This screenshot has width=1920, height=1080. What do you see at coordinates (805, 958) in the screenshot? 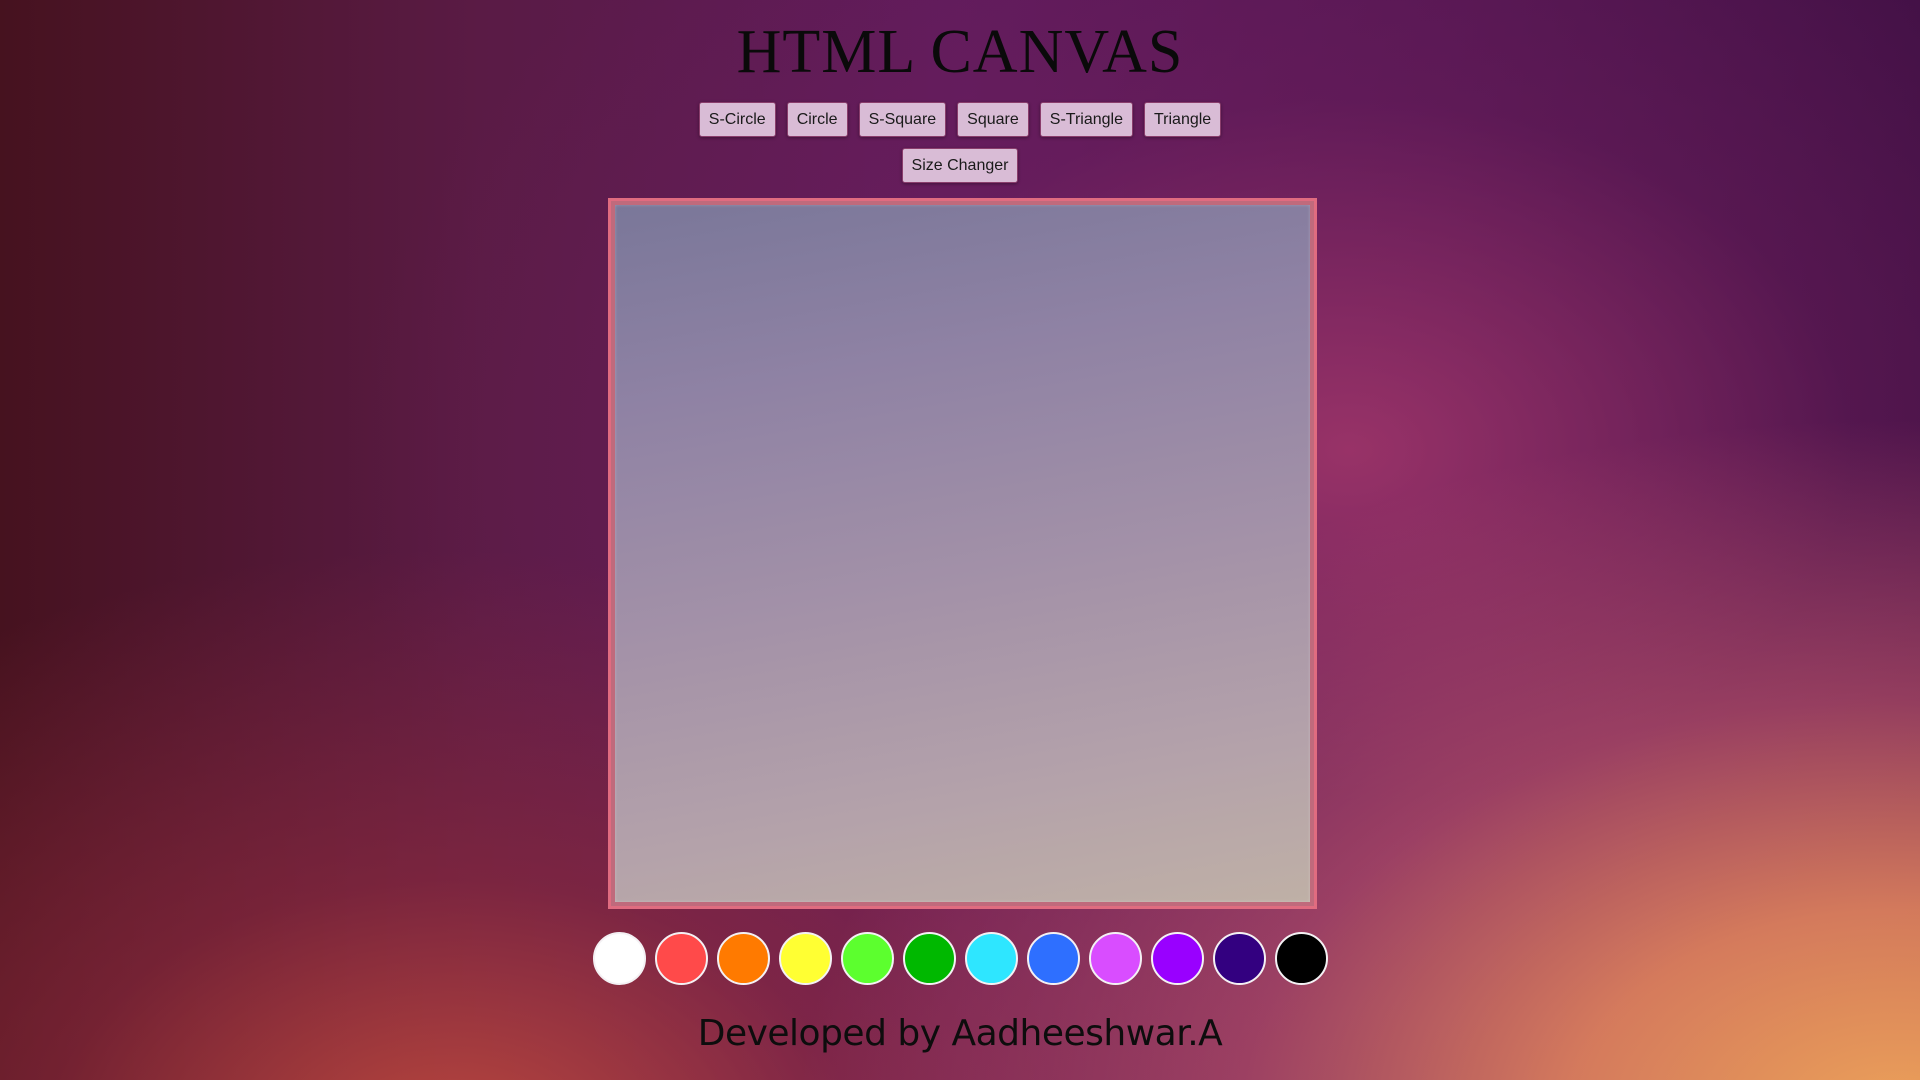
I see `color-swatch-yellow` at bounding box center [805, 958].